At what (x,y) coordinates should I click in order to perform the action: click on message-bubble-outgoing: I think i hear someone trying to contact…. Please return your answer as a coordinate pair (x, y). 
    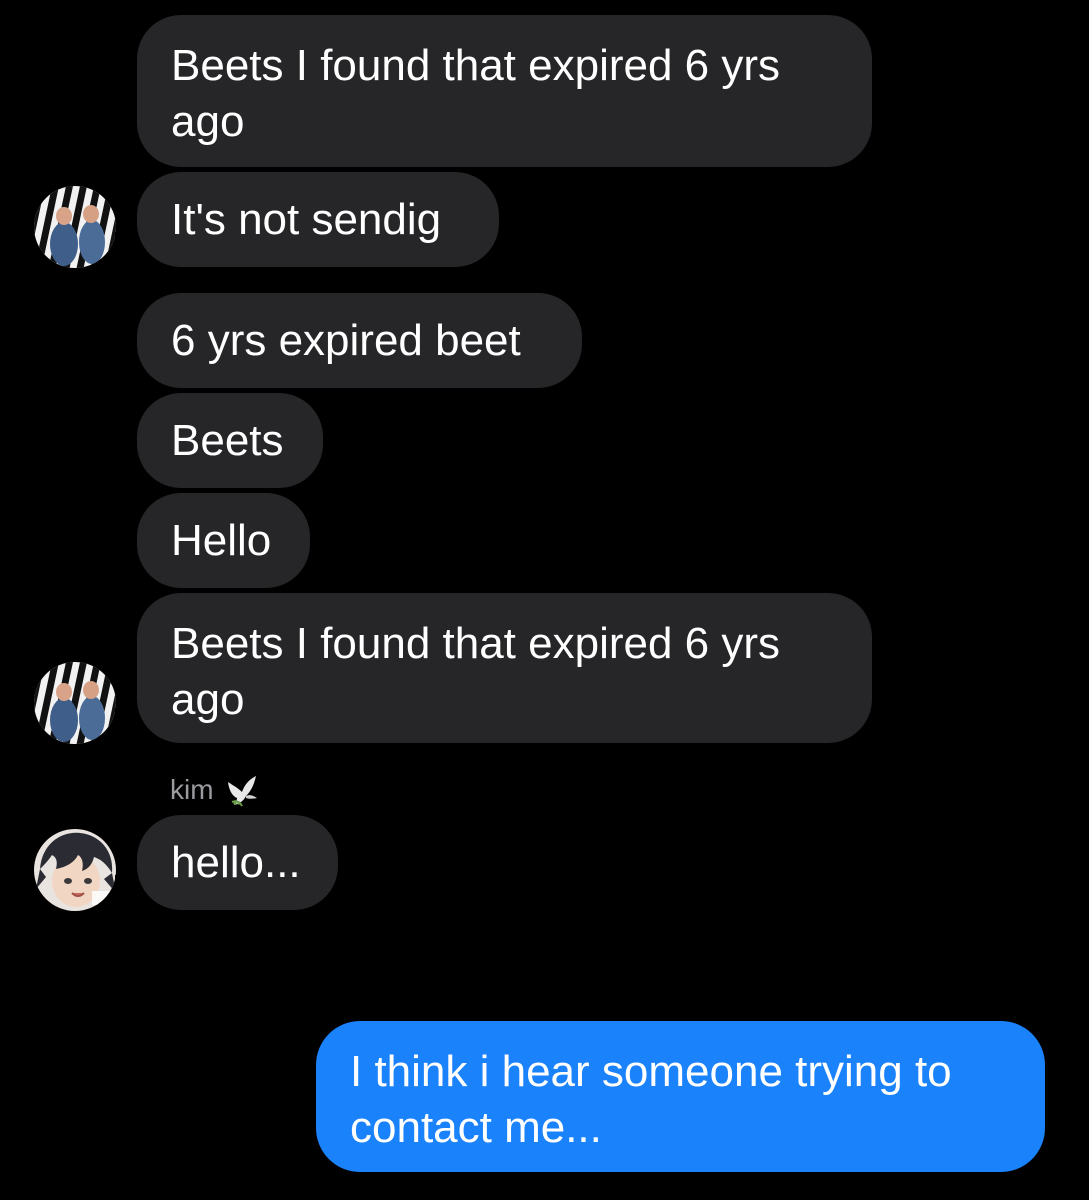
    Looking at the image, I should click on (691, 1097).